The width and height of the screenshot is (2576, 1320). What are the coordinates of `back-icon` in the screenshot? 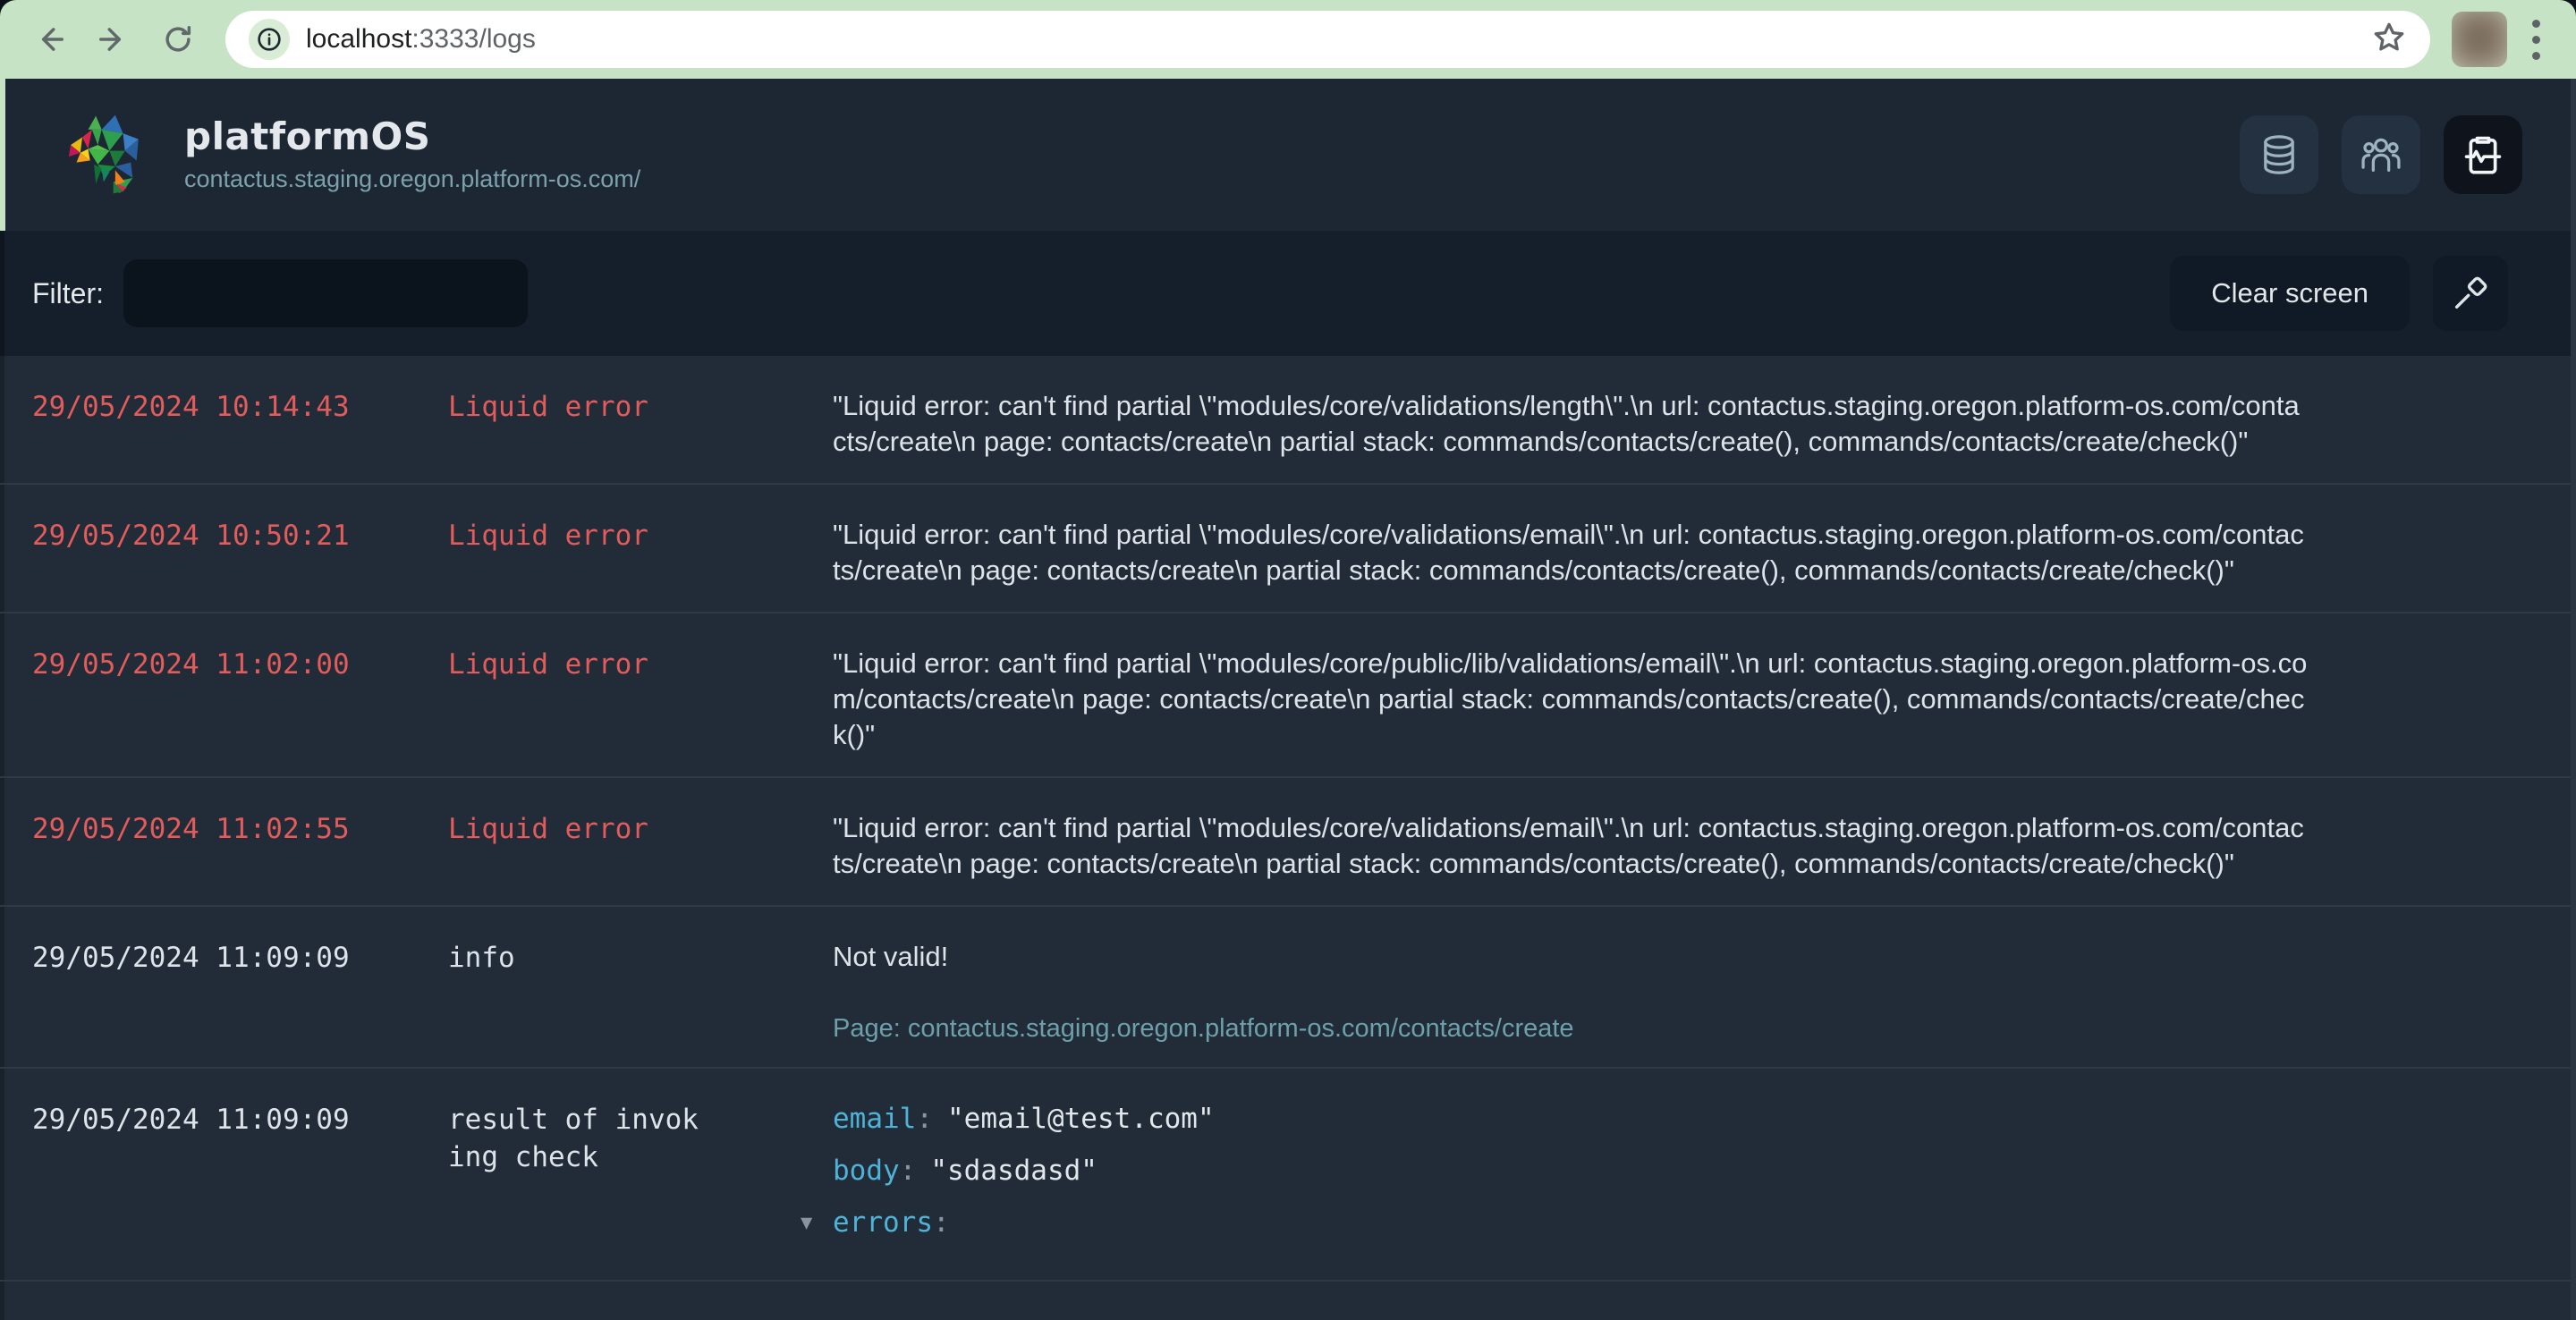 It's located at (52, 39).